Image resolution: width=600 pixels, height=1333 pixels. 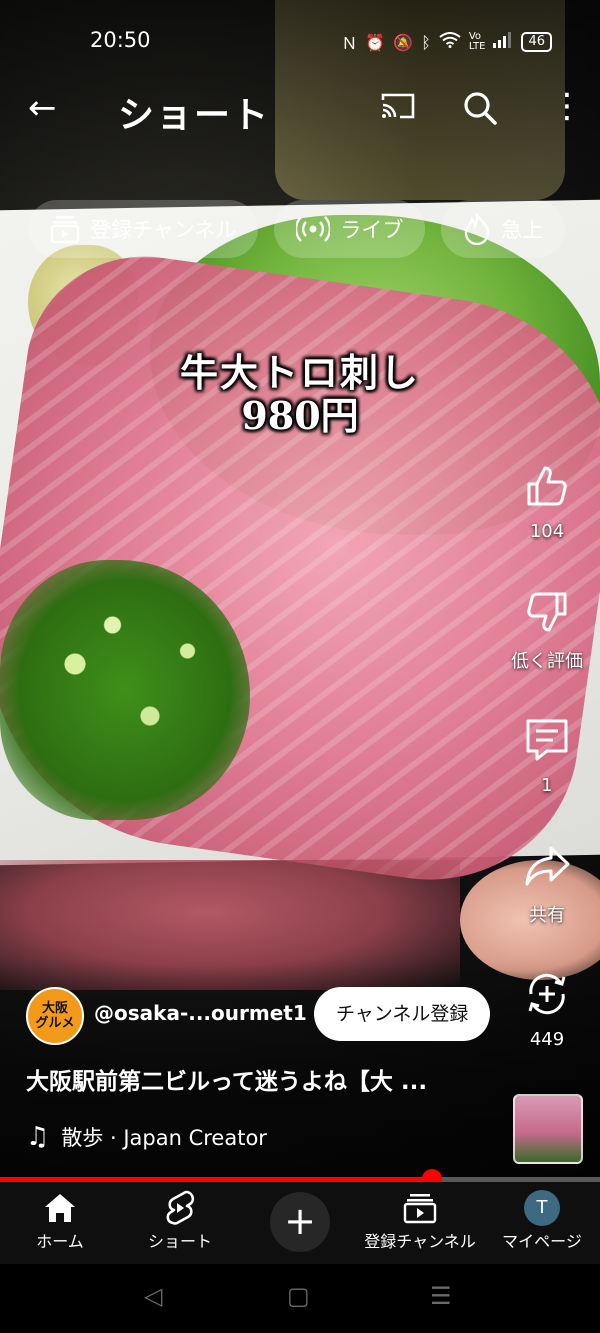 What do you see at coordinates (547, 612) in the screenshot?
I see `thumbs-down-icon` at bounding box center [547, 612].